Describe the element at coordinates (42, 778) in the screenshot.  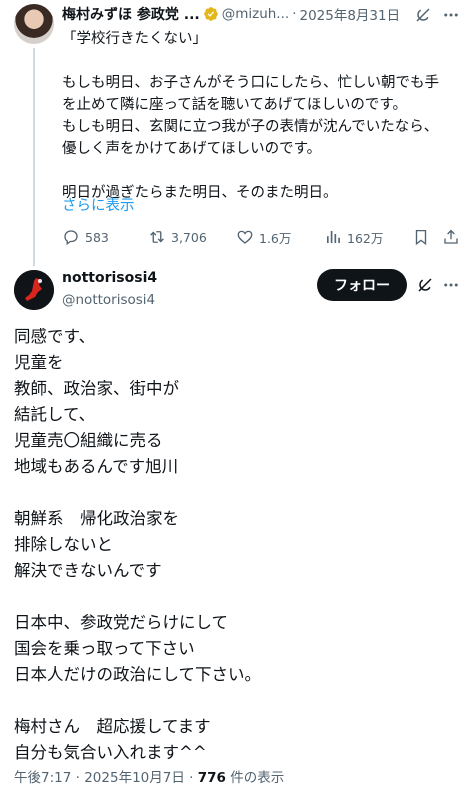
I see `tweet-time: 午後7:17` at that location.